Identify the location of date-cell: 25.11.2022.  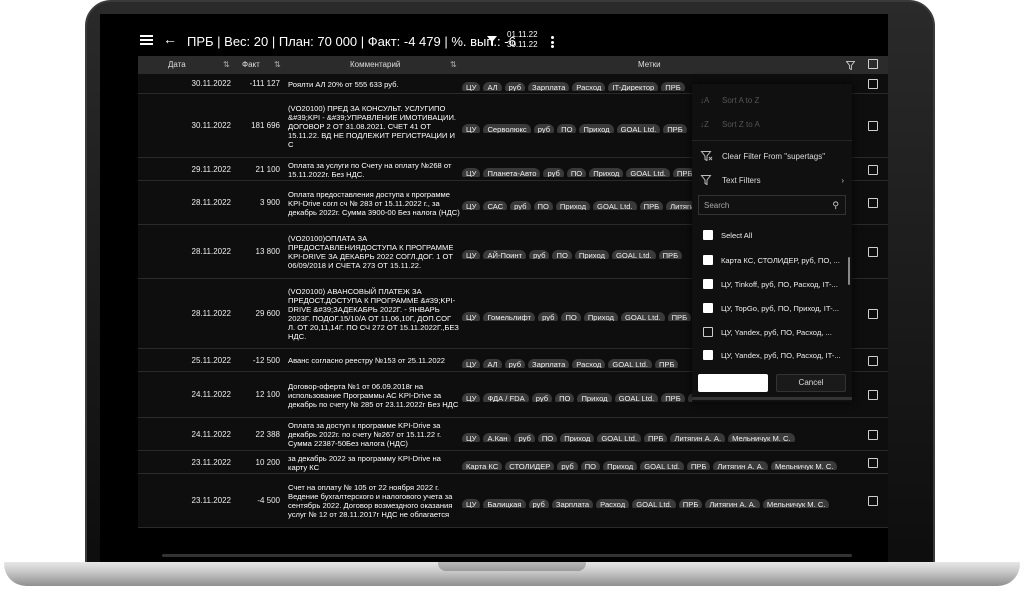
(211, 360).